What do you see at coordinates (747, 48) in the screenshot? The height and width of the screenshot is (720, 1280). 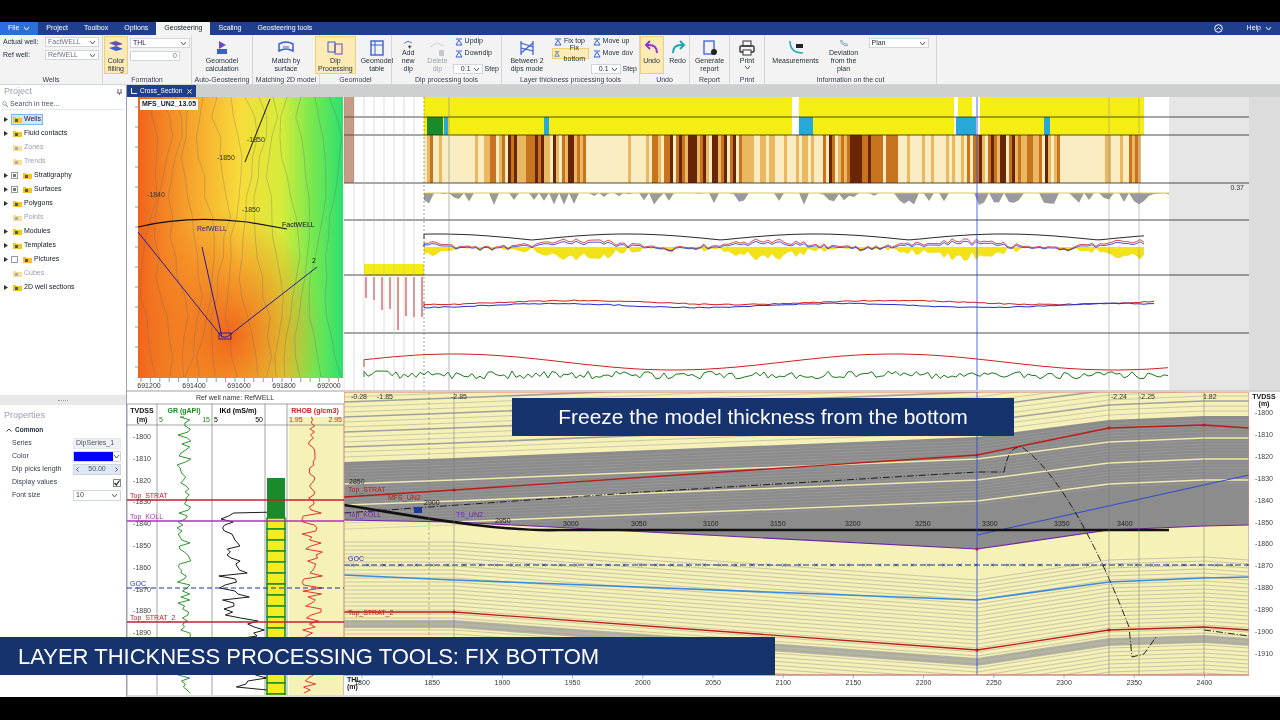 I see `print-icon` at bounding box center [747, 48].